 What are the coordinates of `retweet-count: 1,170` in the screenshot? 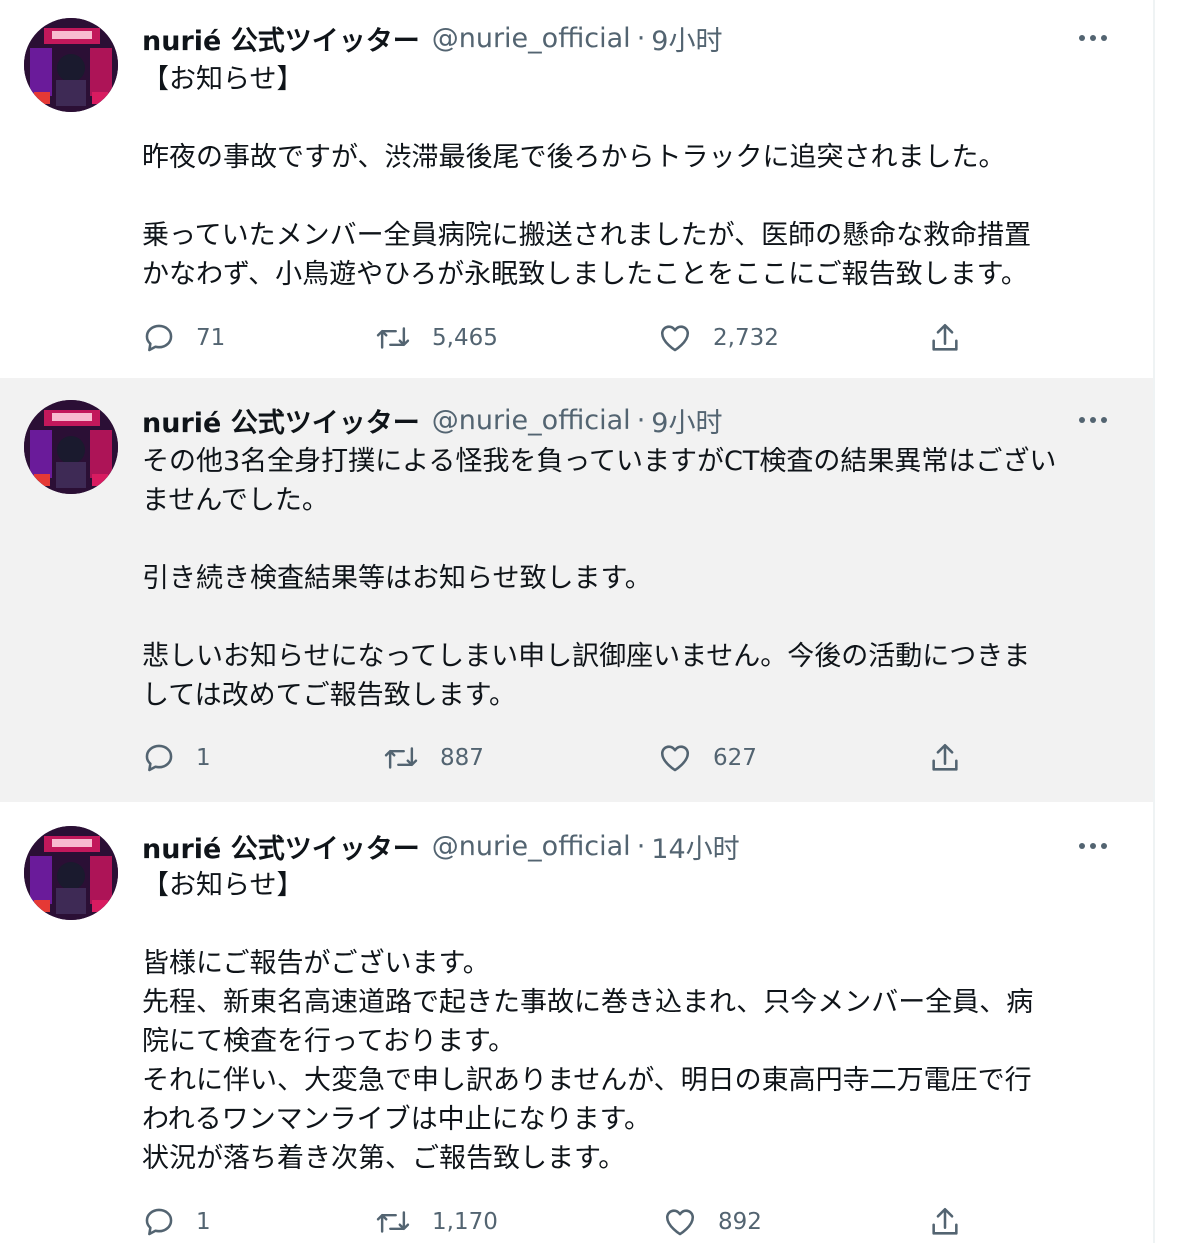 It's located at (465, 1222).